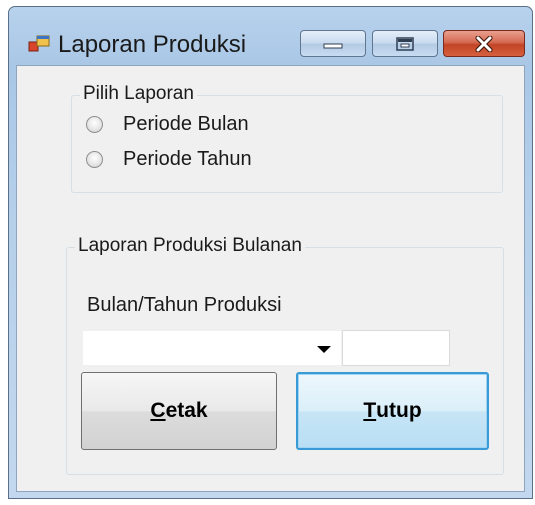 The width and height of the screenshot is (535, 505). What do you see at coordinates (152, 44) in the screenshot?
I see `window-title: Laporan Produksi` at bounding box center [152, 44].